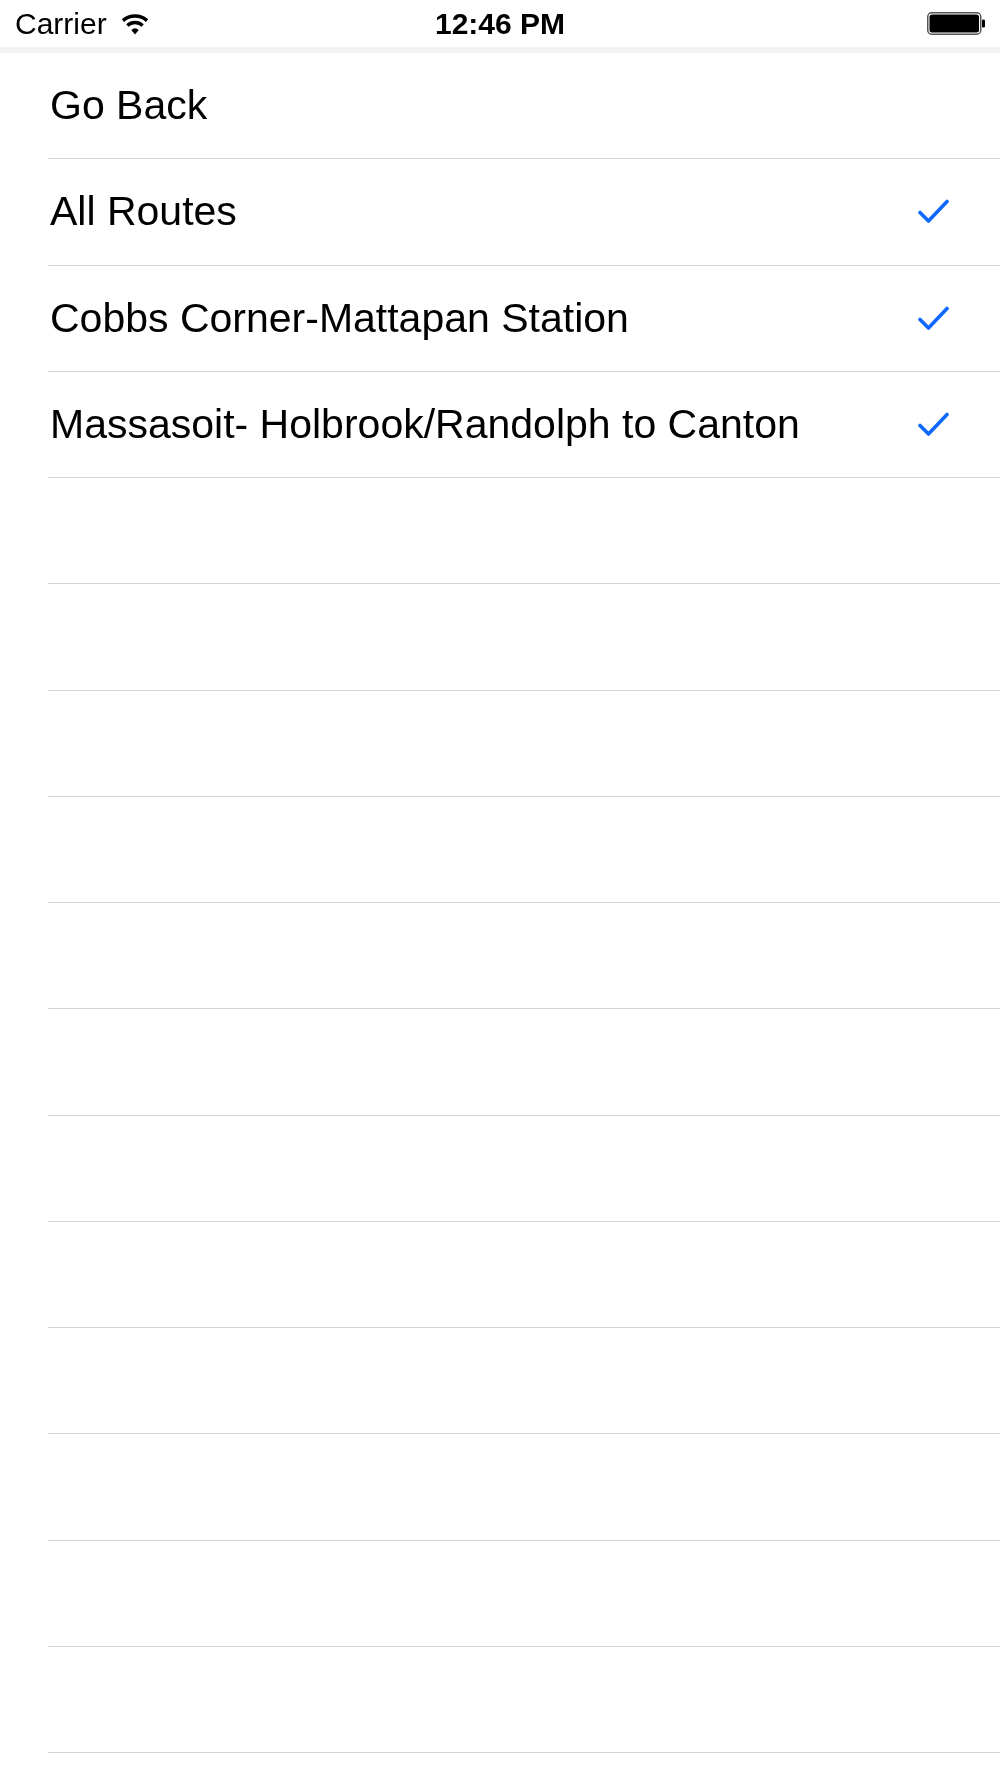 The image size is (1000, 1778). What do you see at coordinates (524, 318) in the screenshot?
I see `list-row: Cobbs Corner-Mattapan Station` at bounding box center [524, 318].